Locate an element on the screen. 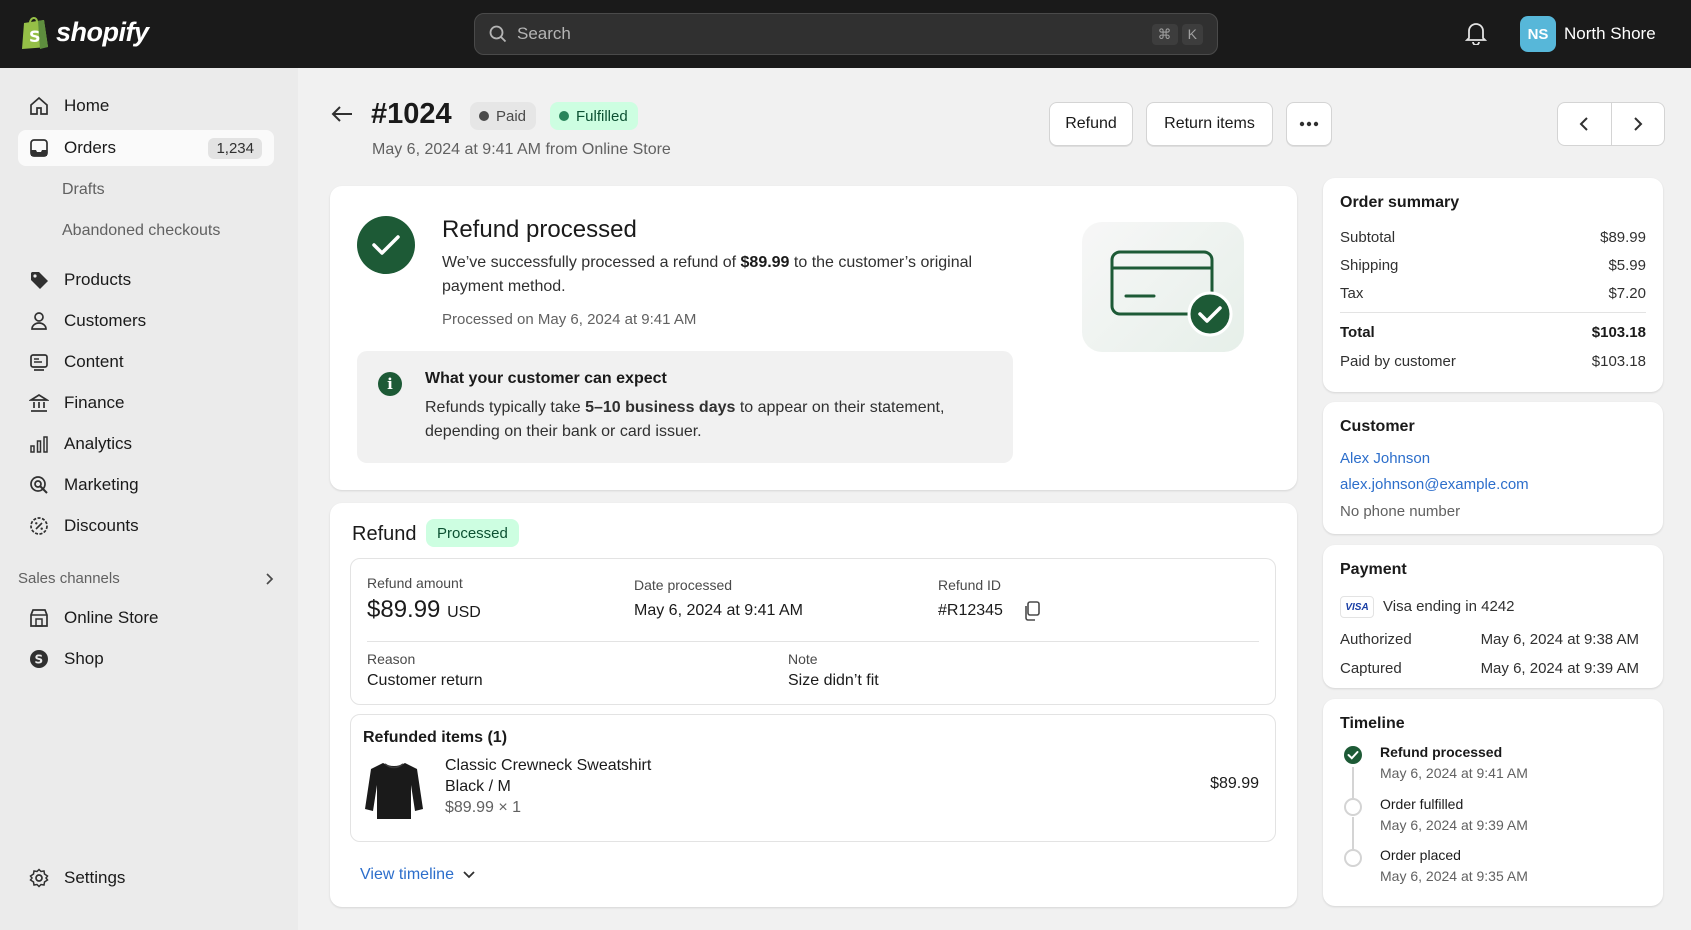 Image resolution: width=1691 pixels, height=930 pixels. status-dot is located at coordinates (484, 116).